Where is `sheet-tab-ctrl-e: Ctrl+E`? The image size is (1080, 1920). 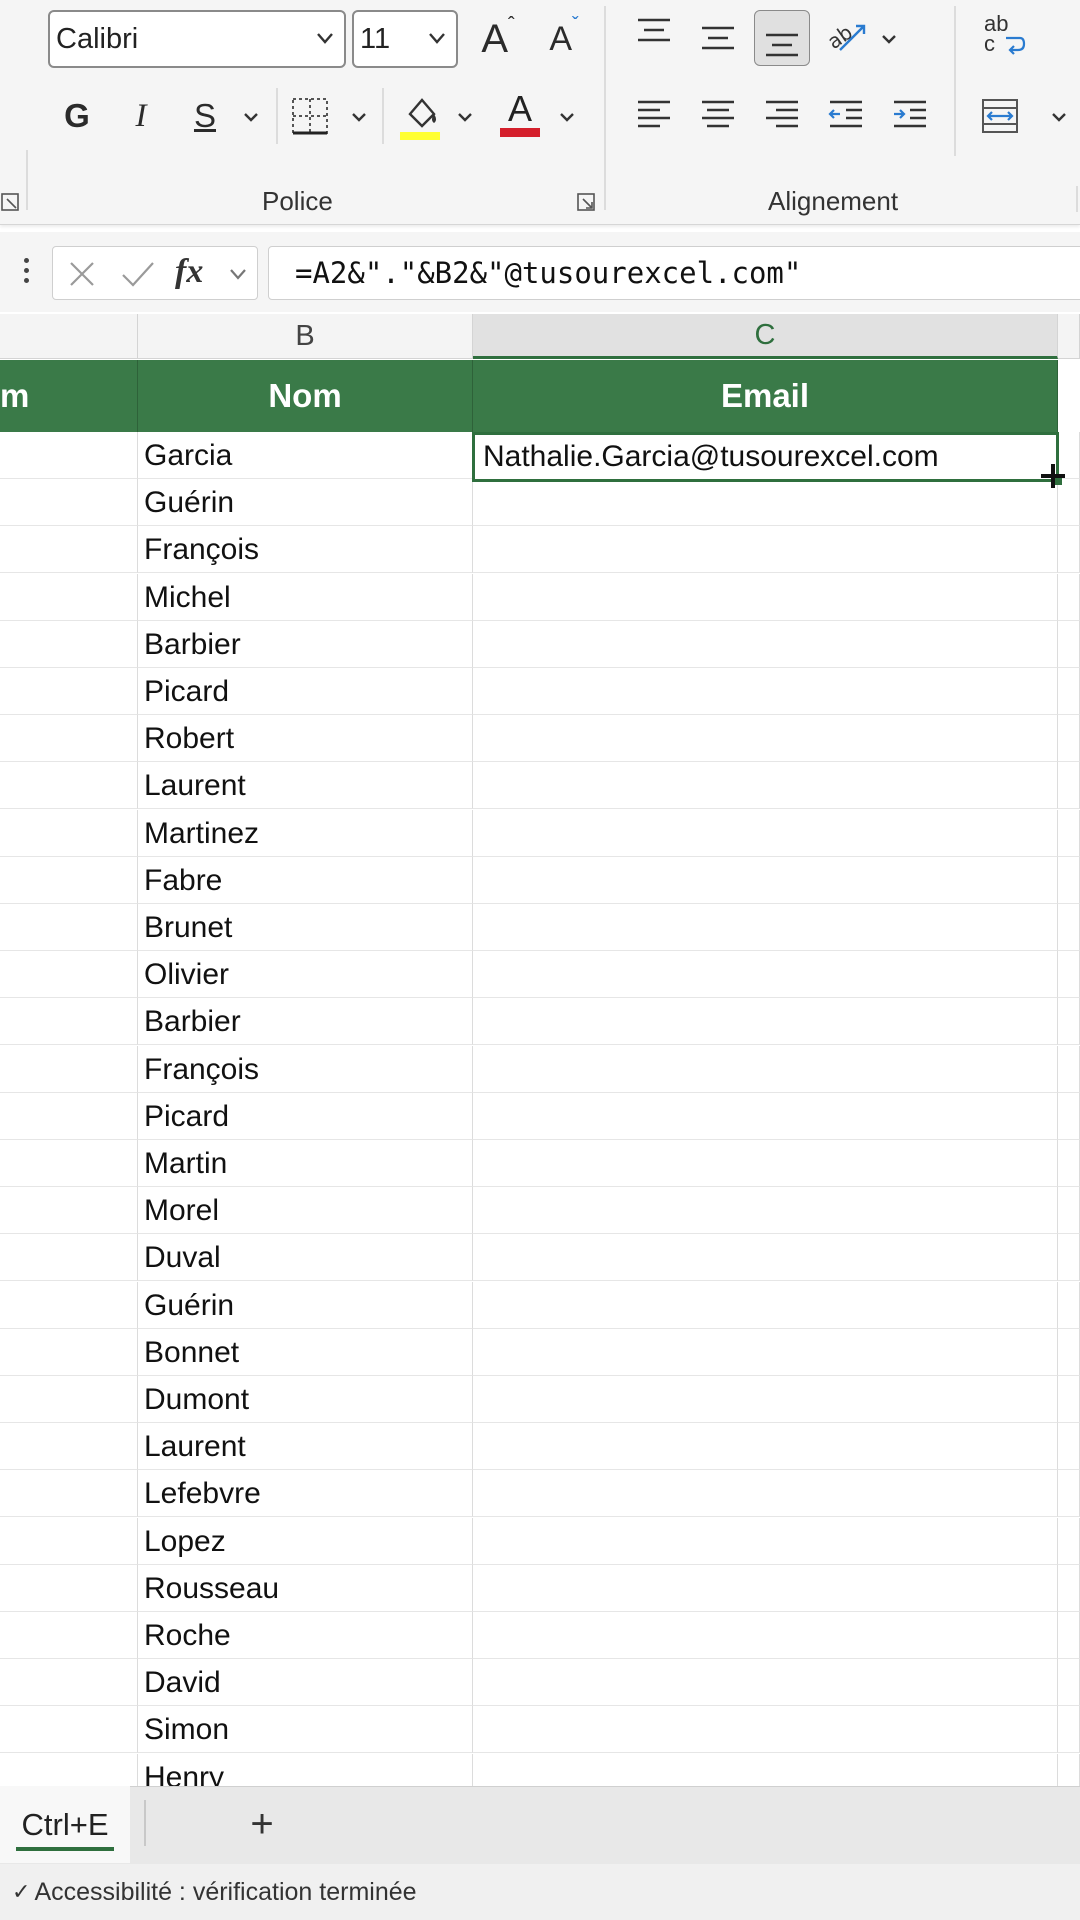 sheet-tab-ctrl-e: Ctrl+E is located at coordinates (65, 1824).